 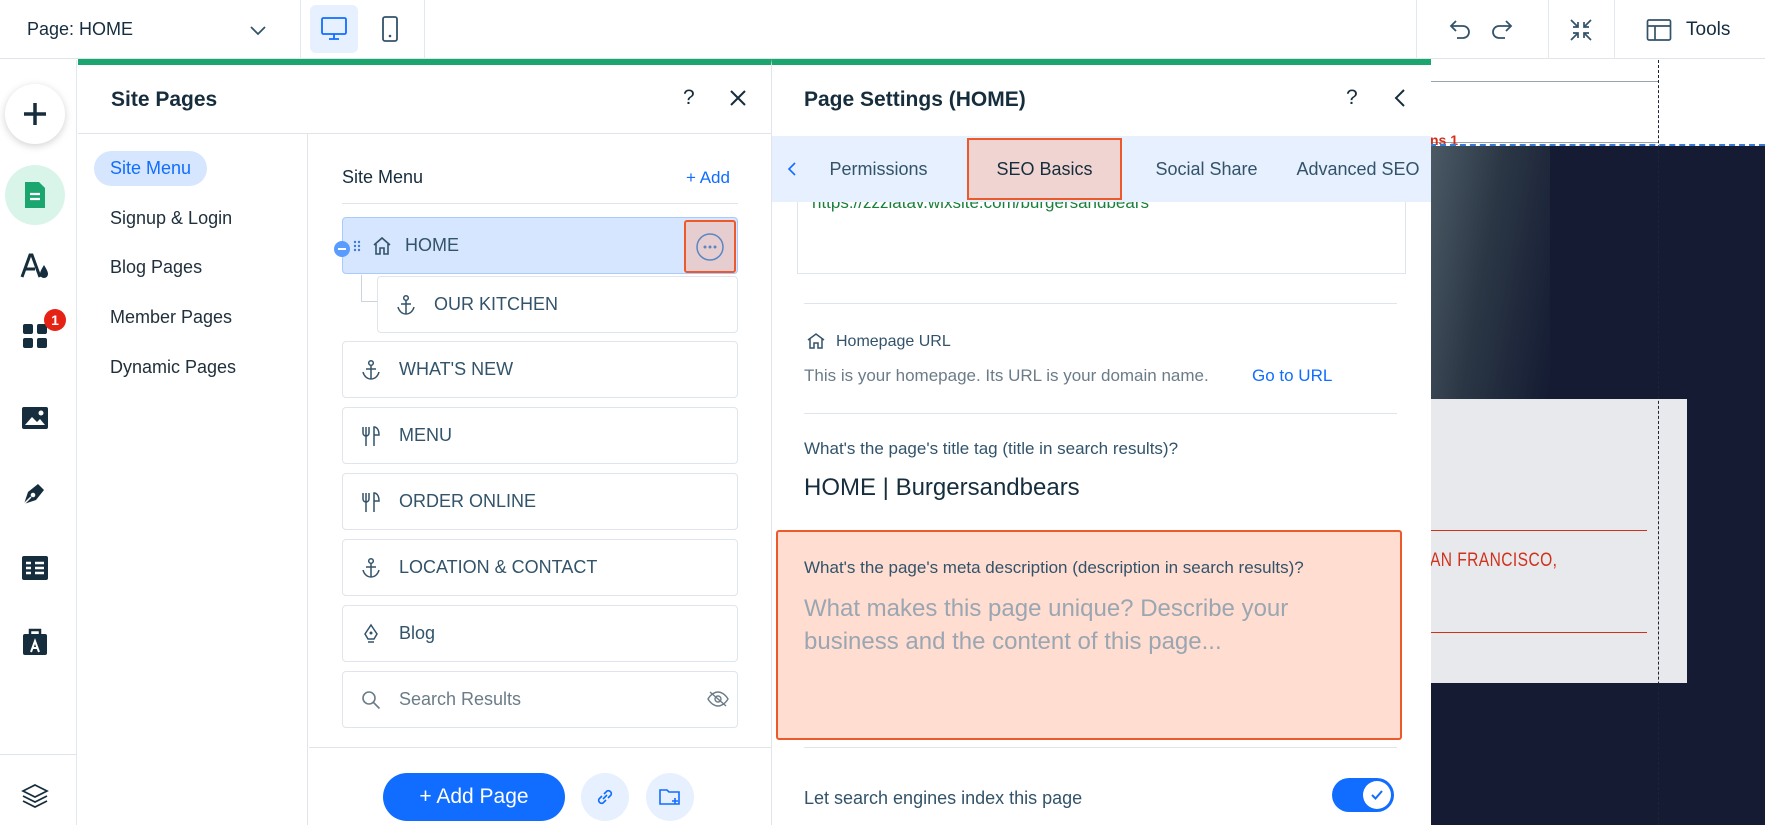 I want to click on cms-button, so click(x=35, y=568).